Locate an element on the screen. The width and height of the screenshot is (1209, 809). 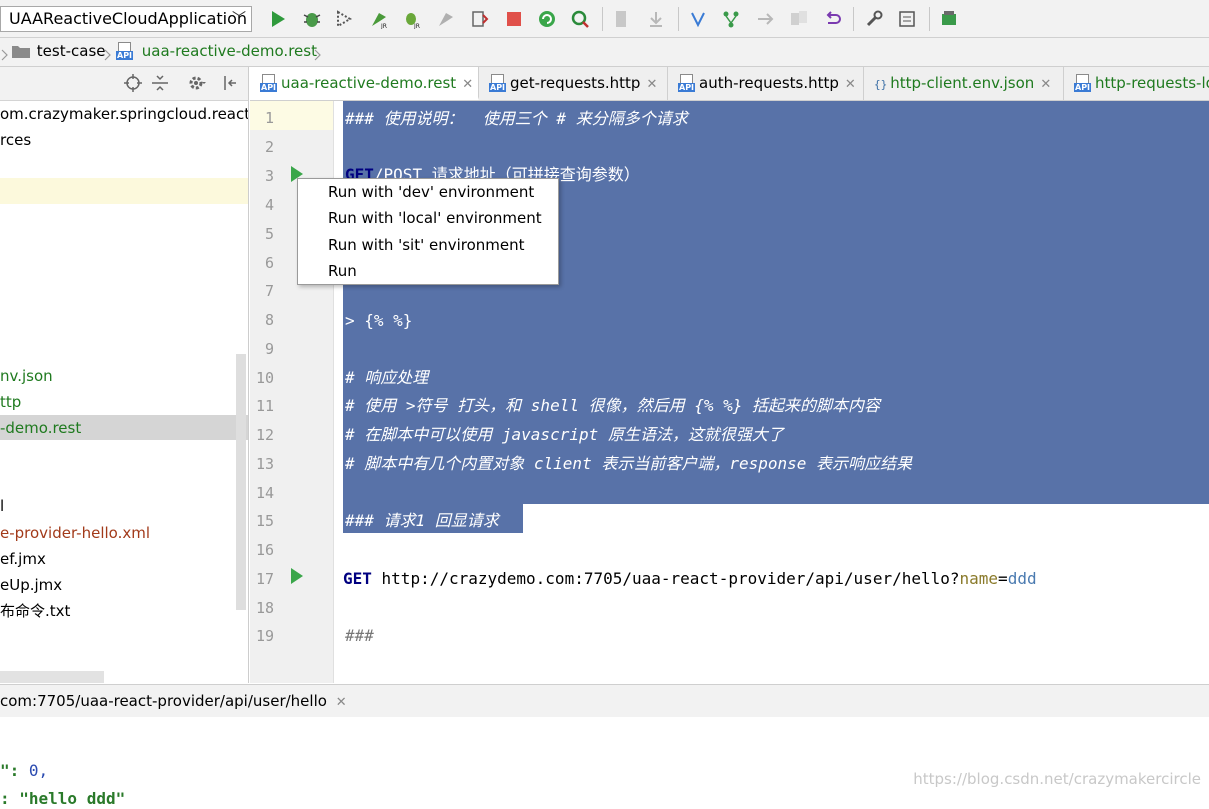
tab-uaa-reactive-demo-rest: API uaa-reactive-demo.rest ✕ is located at coordinates (364, 83).